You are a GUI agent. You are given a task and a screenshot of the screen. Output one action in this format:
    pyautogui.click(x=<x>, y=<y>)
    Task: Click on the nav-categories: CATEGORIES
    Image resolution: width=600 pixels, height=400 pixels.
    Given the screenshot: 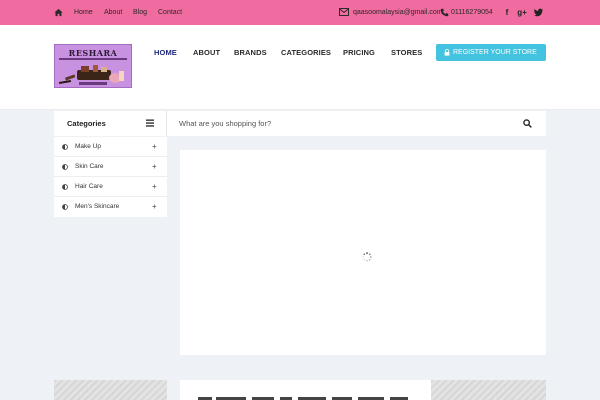 What is the action you would take?
    pyautogui.click(x=306, y=52)
    